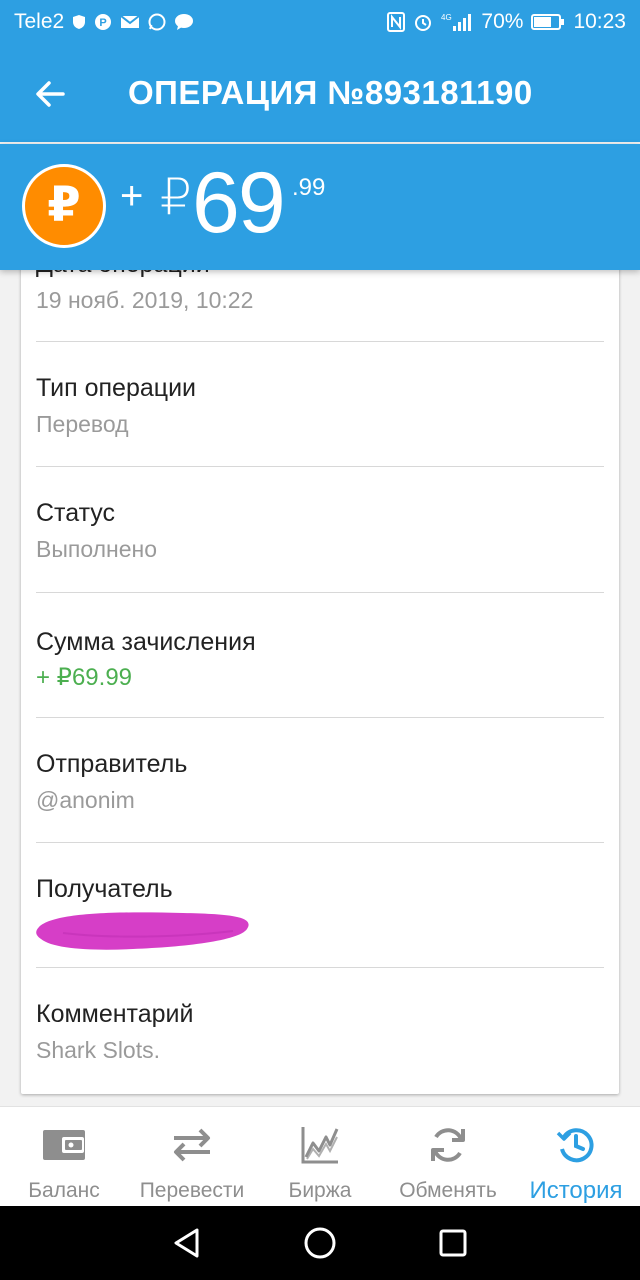  What do you see at coordinates (320, 1190) in the screenshot?
I see `nav-label: Биржа` at bounding box center [320, 1190].